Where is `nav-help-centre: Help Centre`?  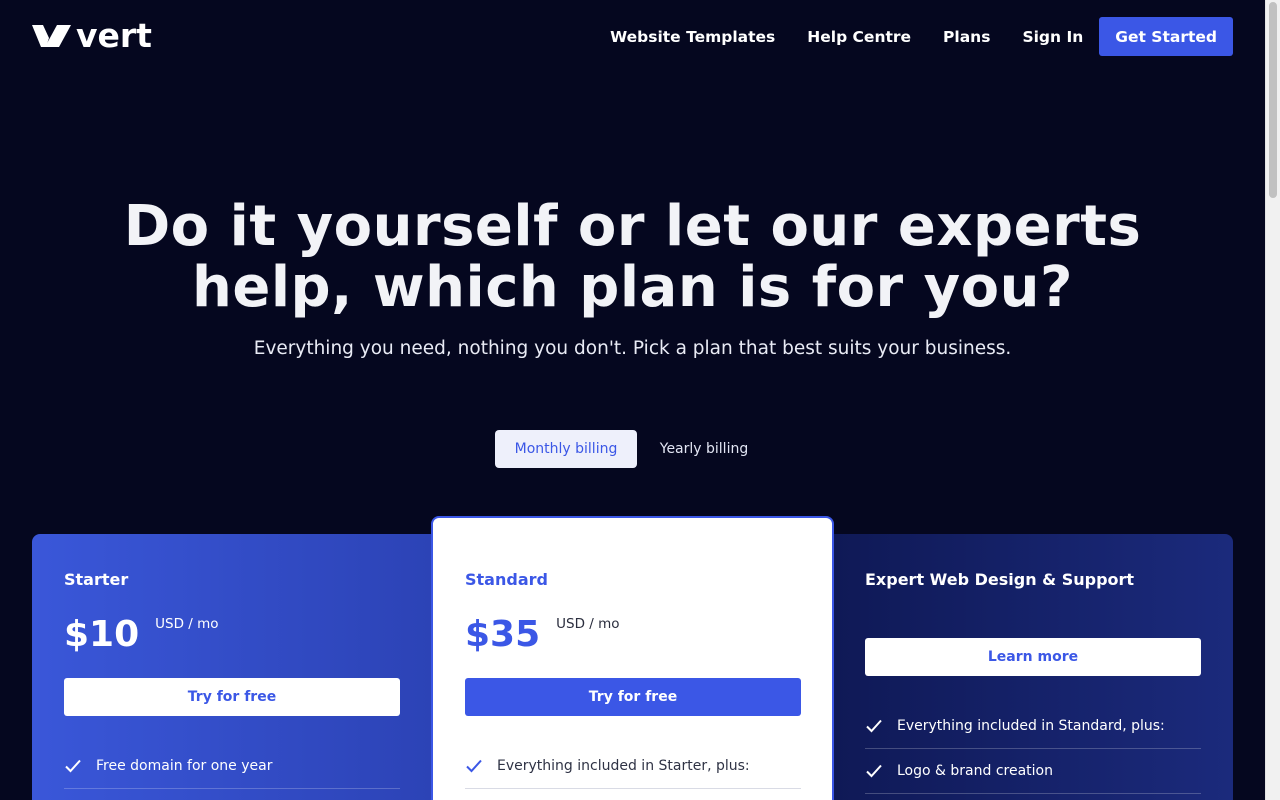 nav-help-centre: Help Centre is located at coordinates (859, 37).